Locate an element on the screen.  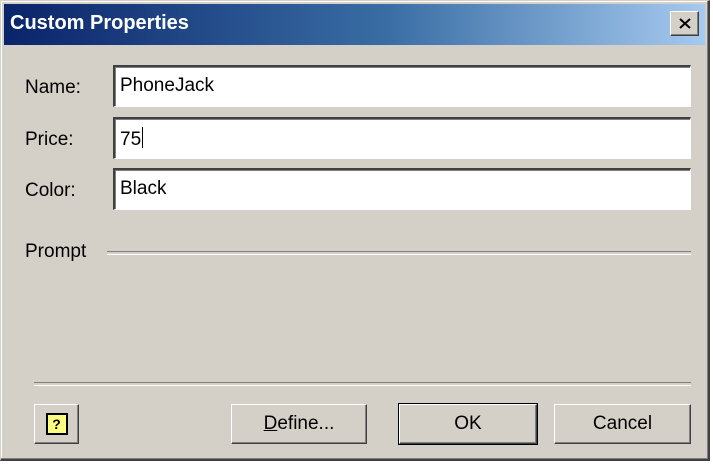
color-field: Black is located at coordinates (402, 189).